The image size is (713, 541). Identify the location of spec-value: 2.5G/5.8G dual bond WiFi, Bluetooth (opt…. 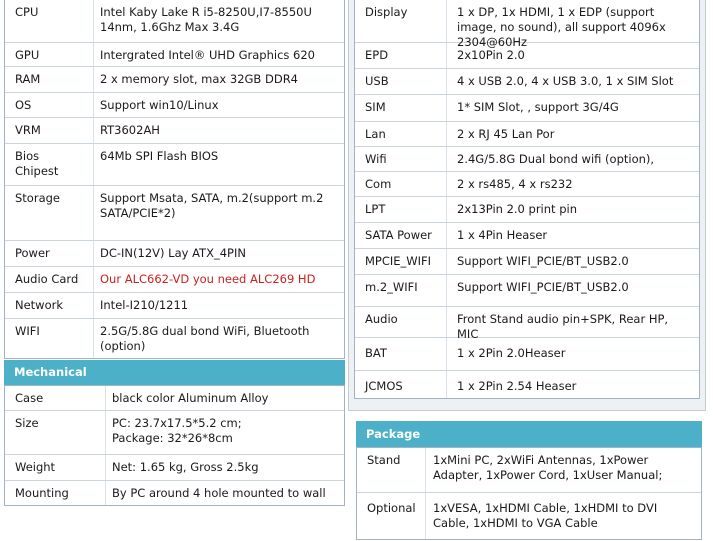
(205, 338).